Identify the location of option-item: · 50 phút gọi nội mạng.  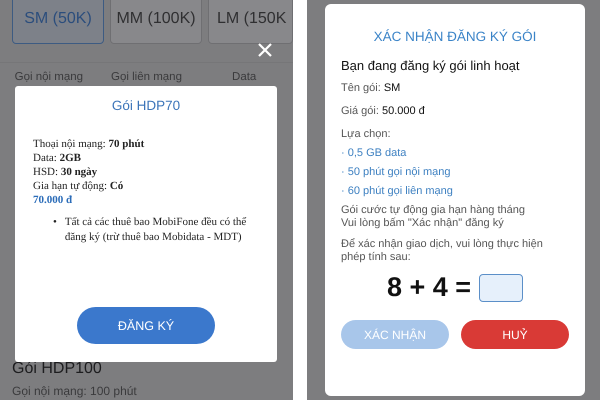
(396, 172).